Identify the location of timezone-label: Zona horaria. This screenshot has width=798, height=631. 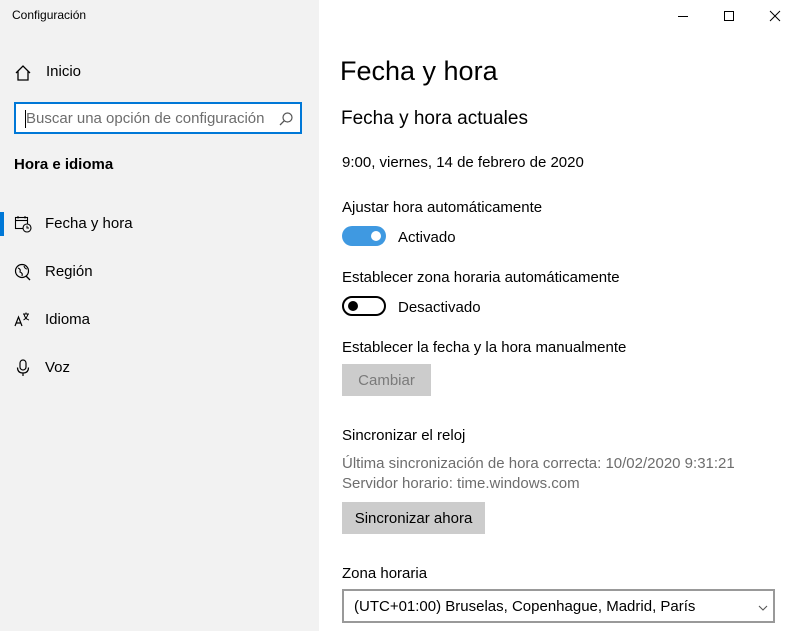
(385, 573).